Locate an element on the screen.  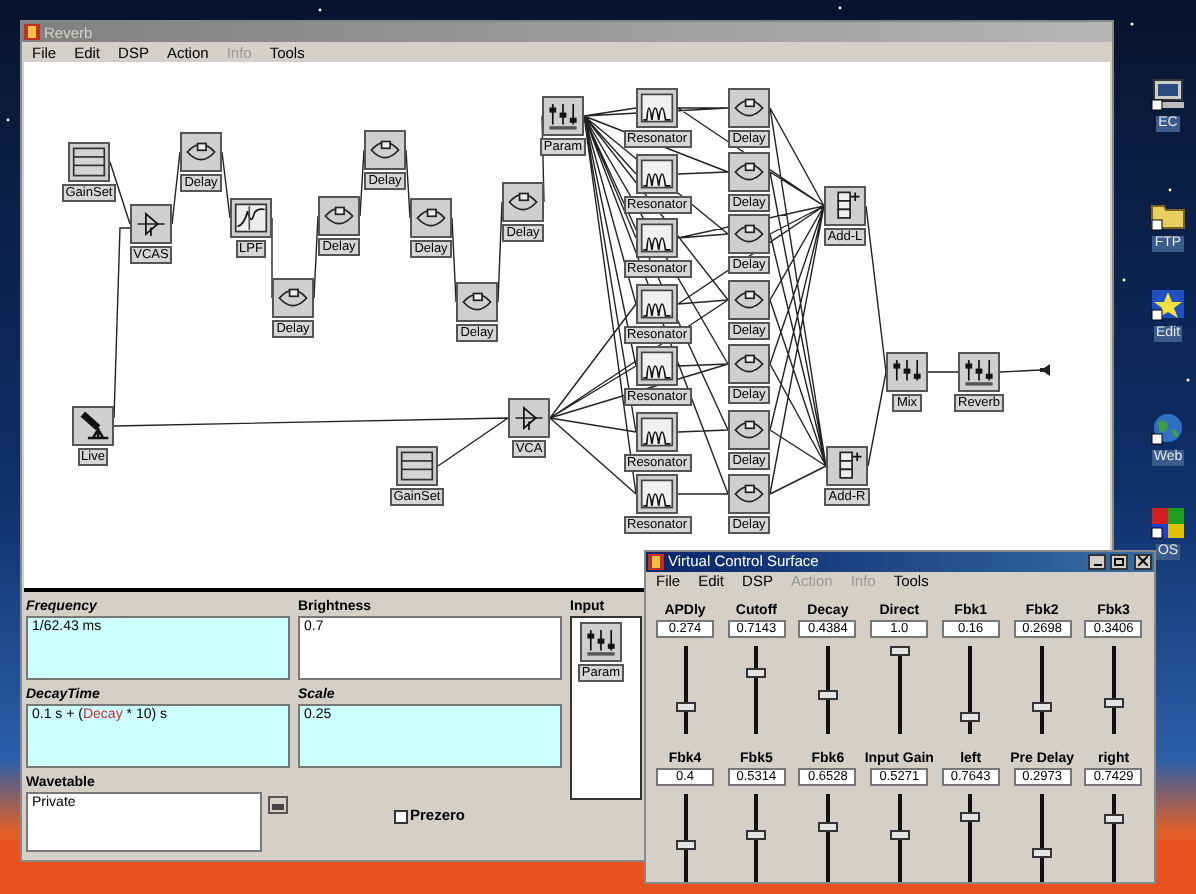
burst-icon is located at coordinates (1168, 304).